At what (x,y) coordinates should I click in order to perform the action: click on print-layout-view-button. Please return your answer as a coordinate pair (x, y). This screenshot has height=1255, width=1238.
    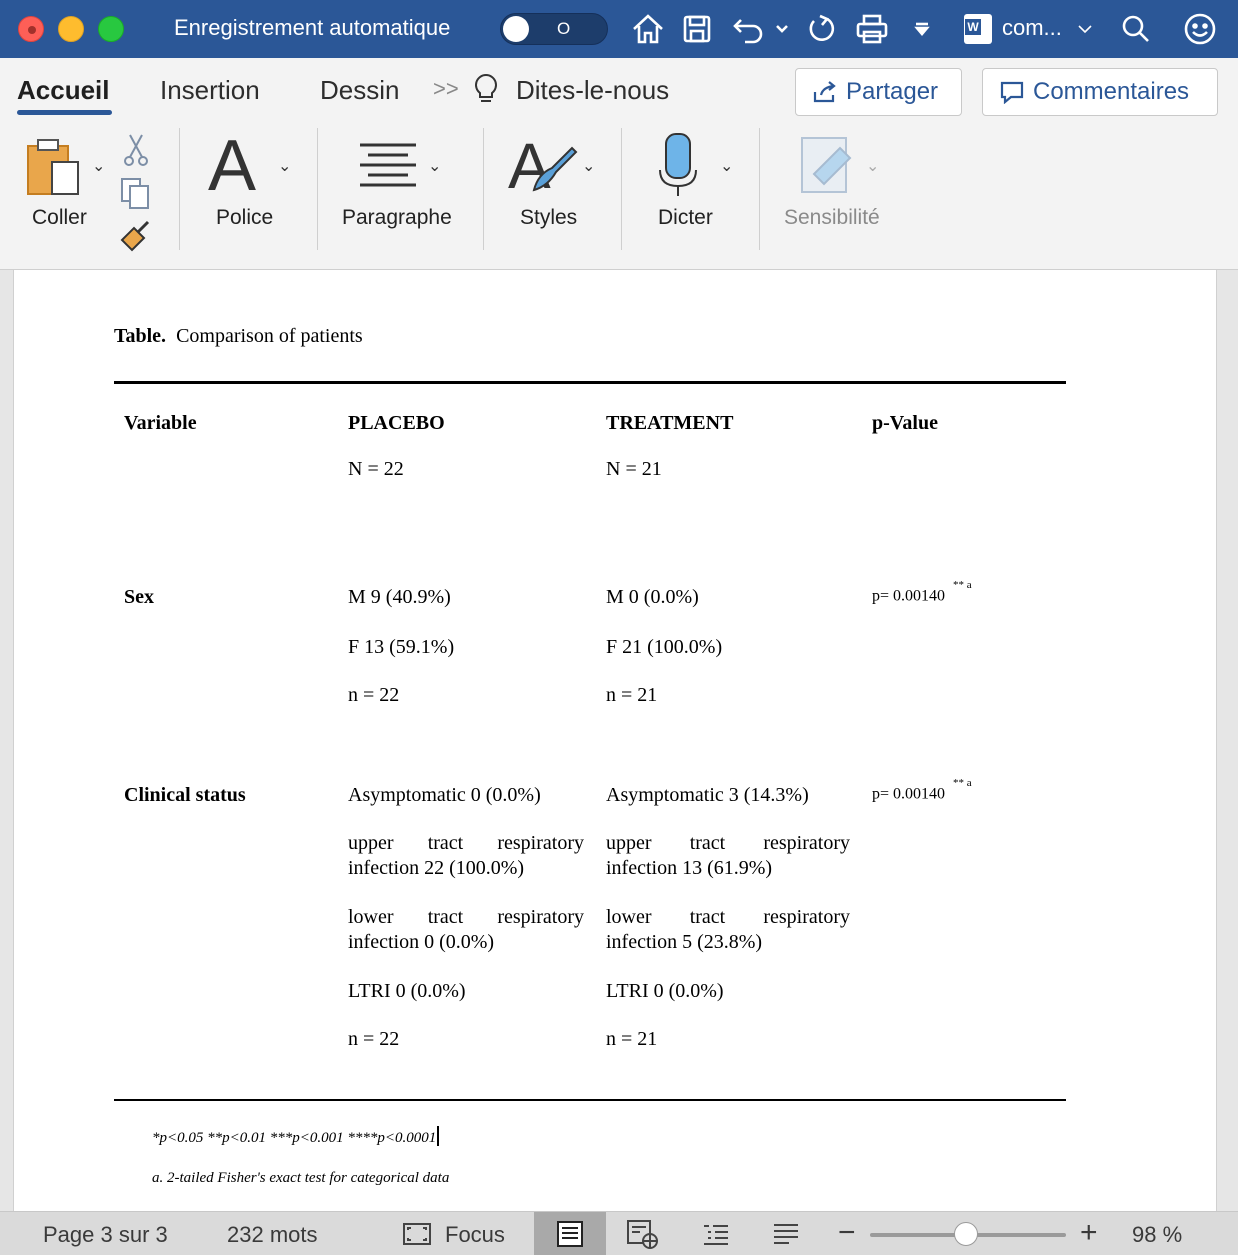
    Looking at the image, I should click on (570, 1233).